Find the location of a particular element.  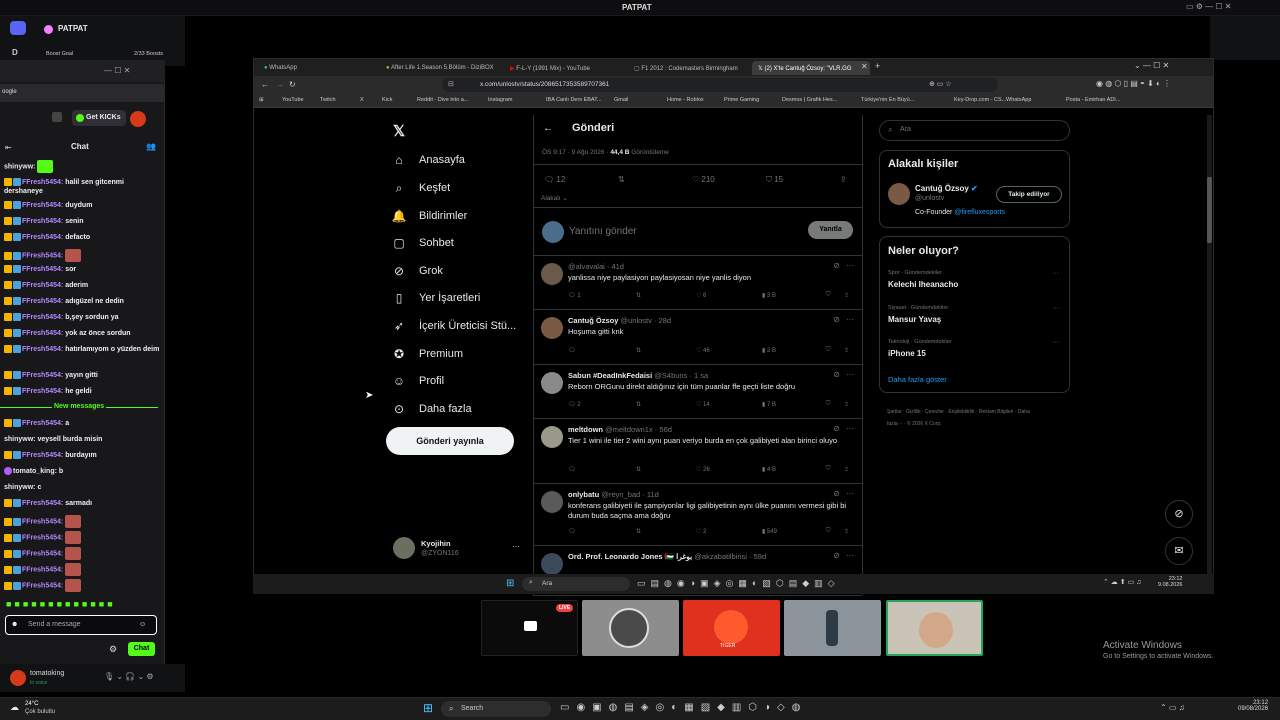

like-count-icon: ♡ 26 is located at coordinates (703, 469).